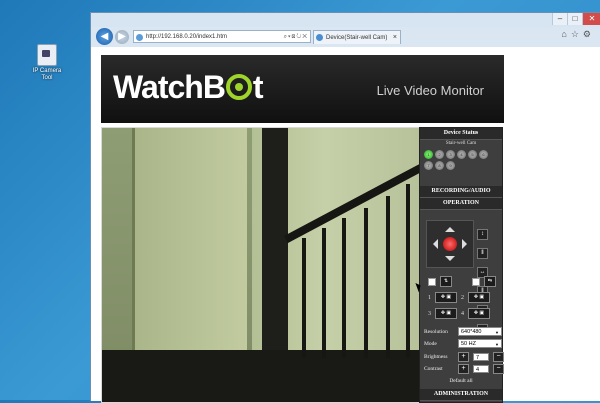 This screenshot has height=403, width=600. What do you see at coordinates (446, 297) in the screenshot?
I see `preset-1-buttons: ✥ ▣` at bounding box center [446, 297].